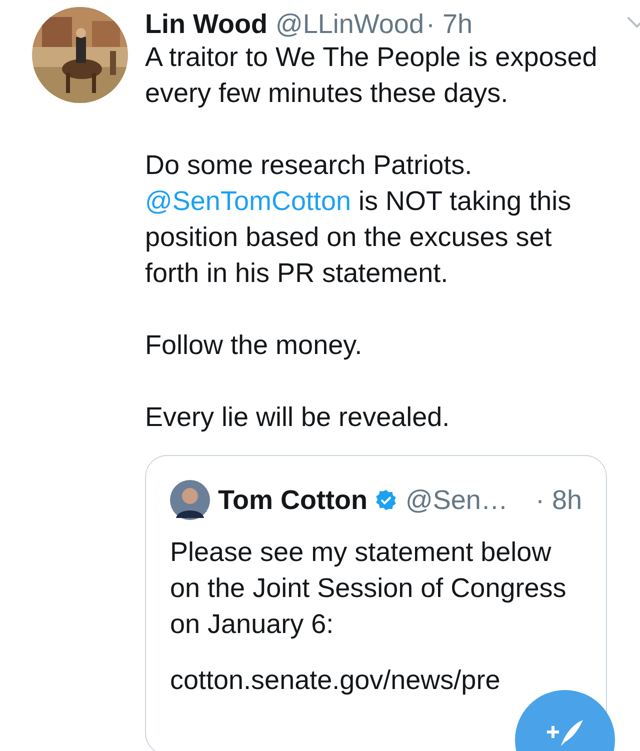 This screenshot has width=640, height=751. What do you see at coordinates (349, 24) in the screenshot?
I see `author-handle: @LLinWood` at bounding box center [349, 24].